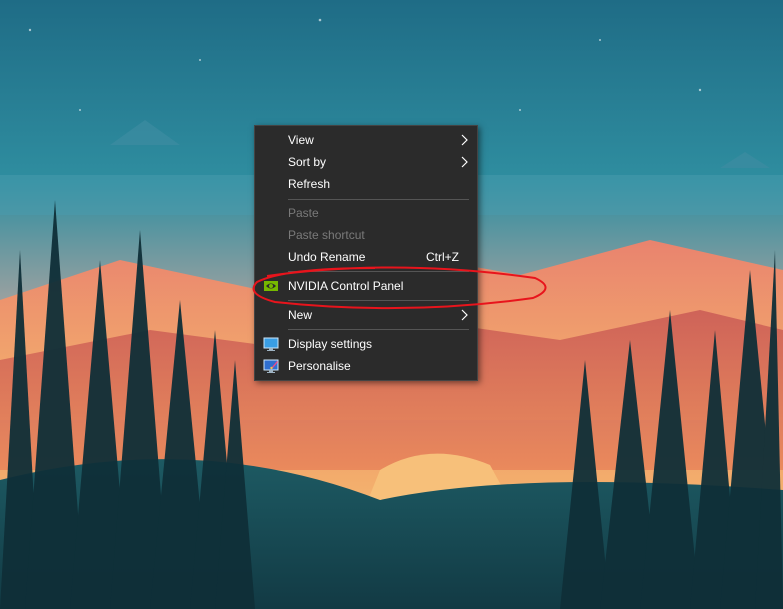 Image resolution: width=783 pixels, height=609 pixels. I want to click on menu-item-nvidia-control-panel: NVIDIA Control Panel, so click(366, 286).